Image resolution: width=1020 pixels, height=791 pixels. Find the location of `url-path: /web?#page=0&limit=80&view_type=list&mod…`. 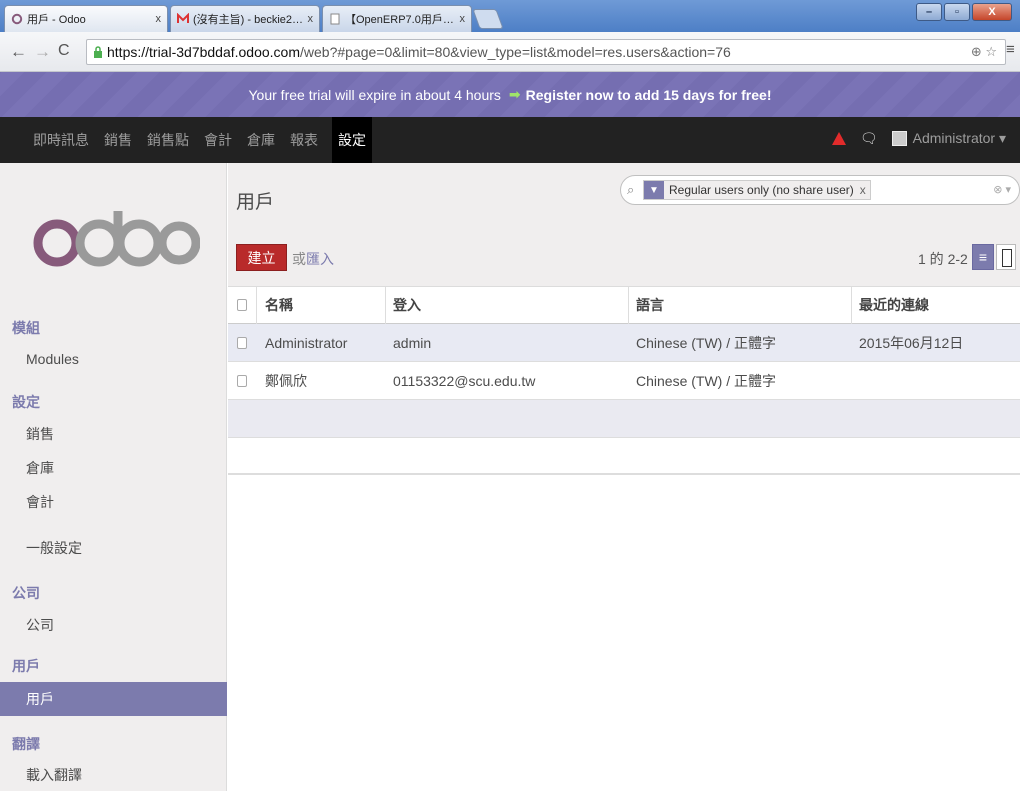

url-path: /web?#page=0&limit=80&view_type=list&mod… is located at coordinates (515, 52).